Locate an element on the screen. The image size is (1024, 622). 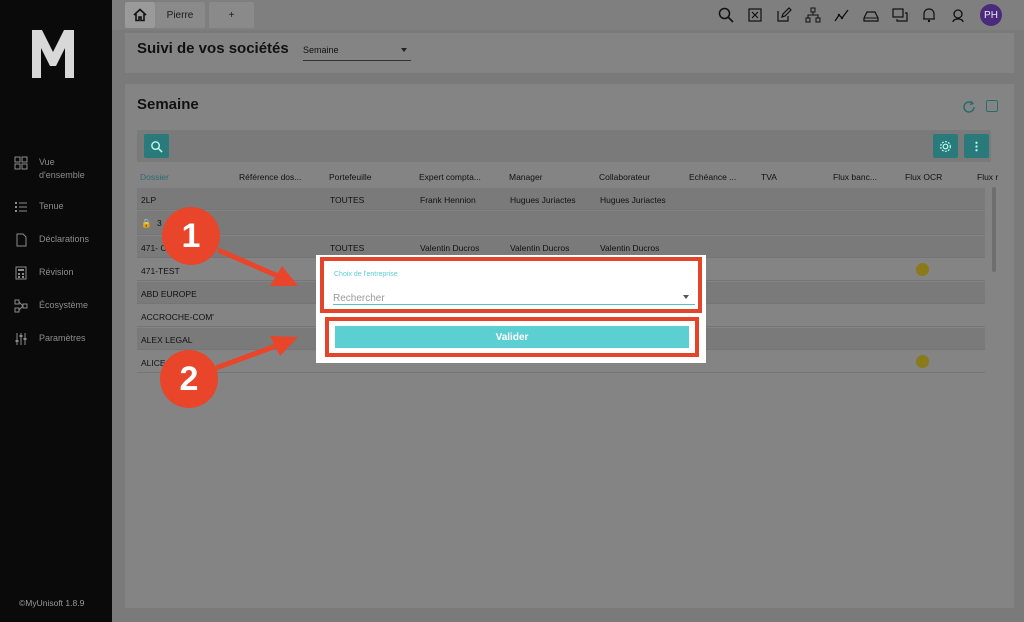
cell-expert: Valentin Ducros is located at coordinates (450, 248).